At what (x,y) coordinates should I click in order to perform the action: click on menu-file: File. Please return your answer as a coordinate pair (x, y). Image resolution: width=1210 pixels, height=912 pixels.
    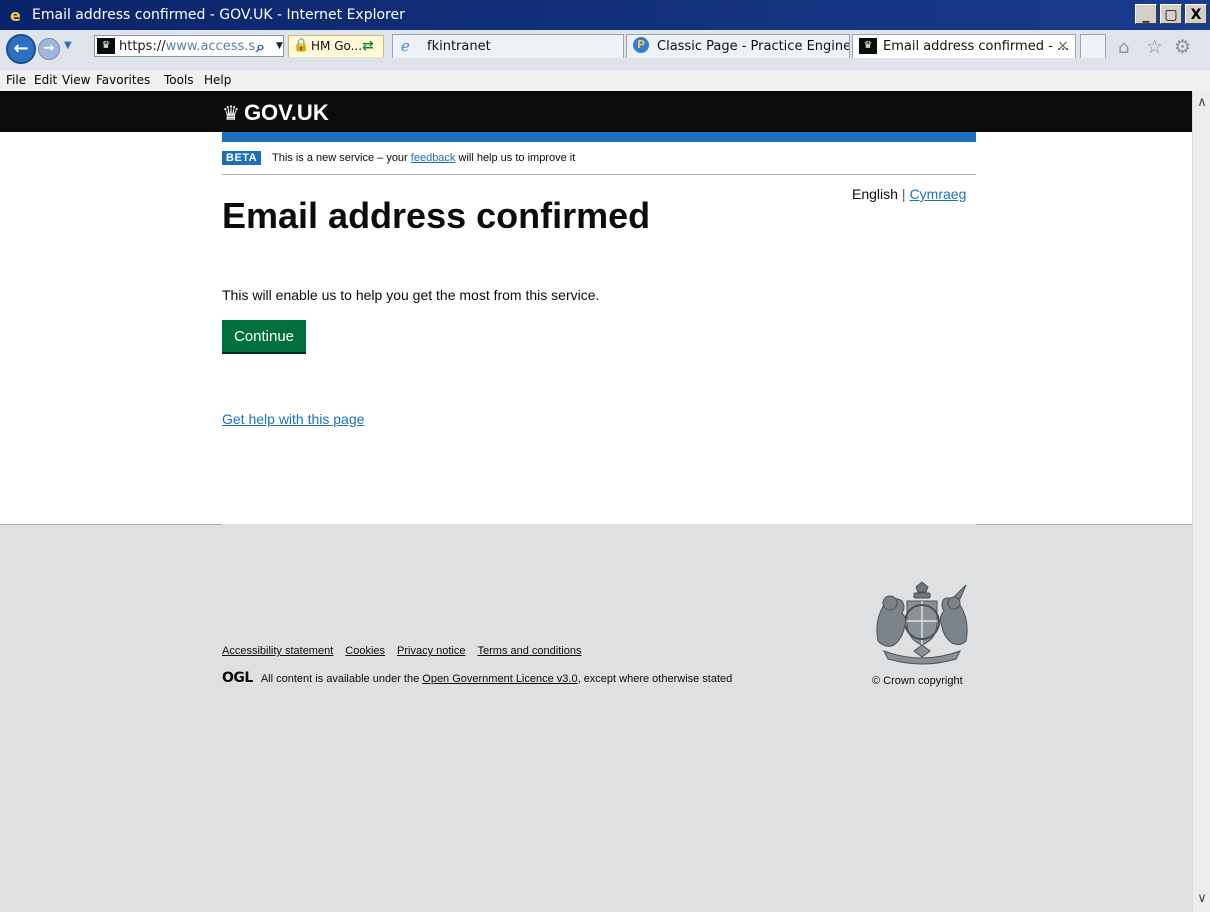
    Looking at the image, I should click on (16, 80).